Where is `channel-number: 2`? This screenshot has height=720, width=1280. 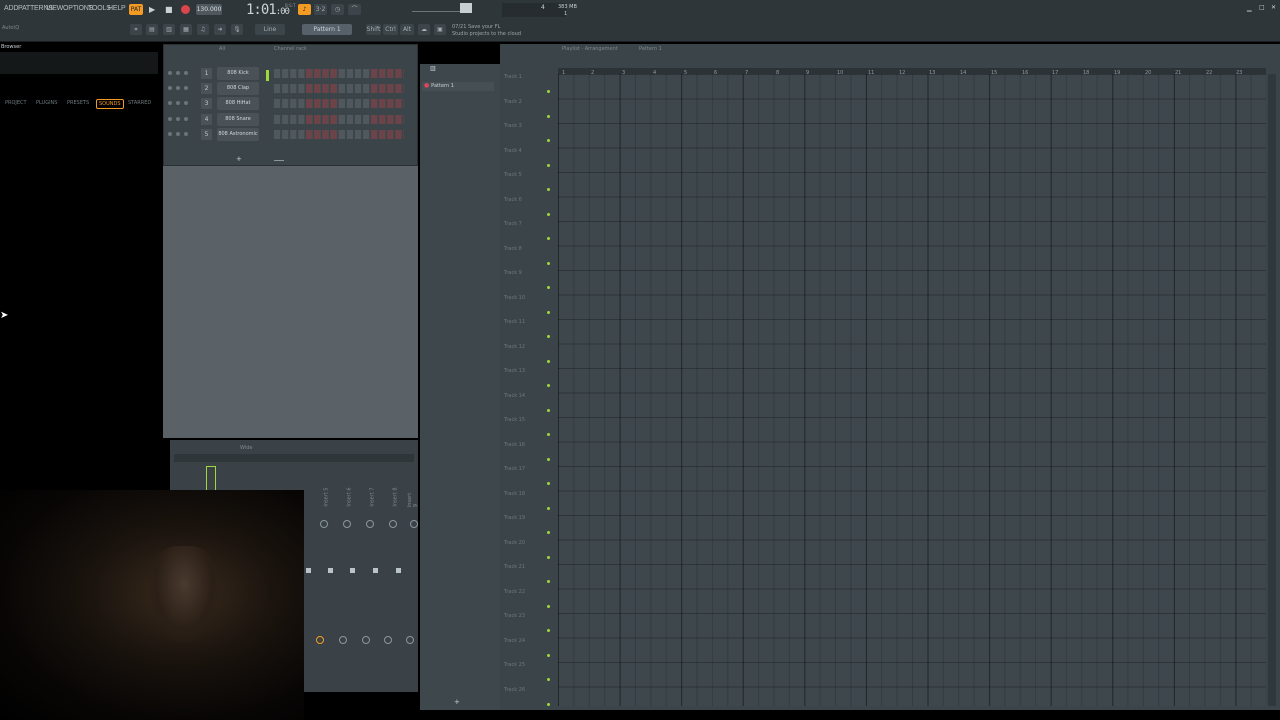
channel-number: 2 is located at coordinates (206, 88).